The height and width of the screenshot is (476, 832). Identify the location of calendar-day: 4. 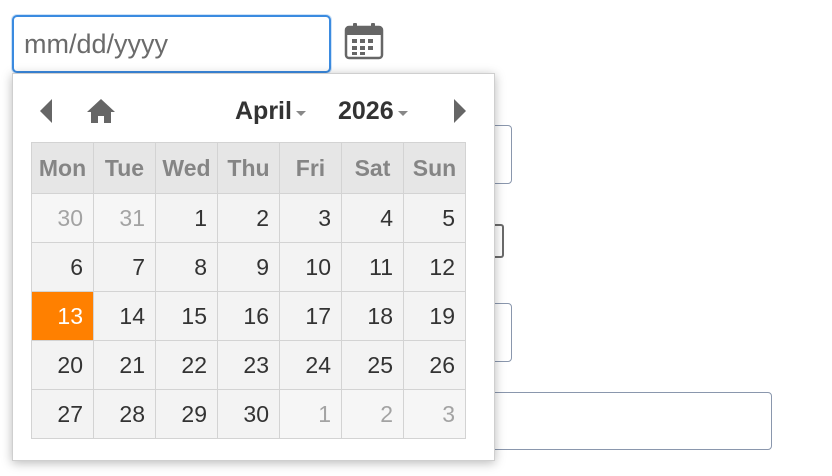
(372, 218).